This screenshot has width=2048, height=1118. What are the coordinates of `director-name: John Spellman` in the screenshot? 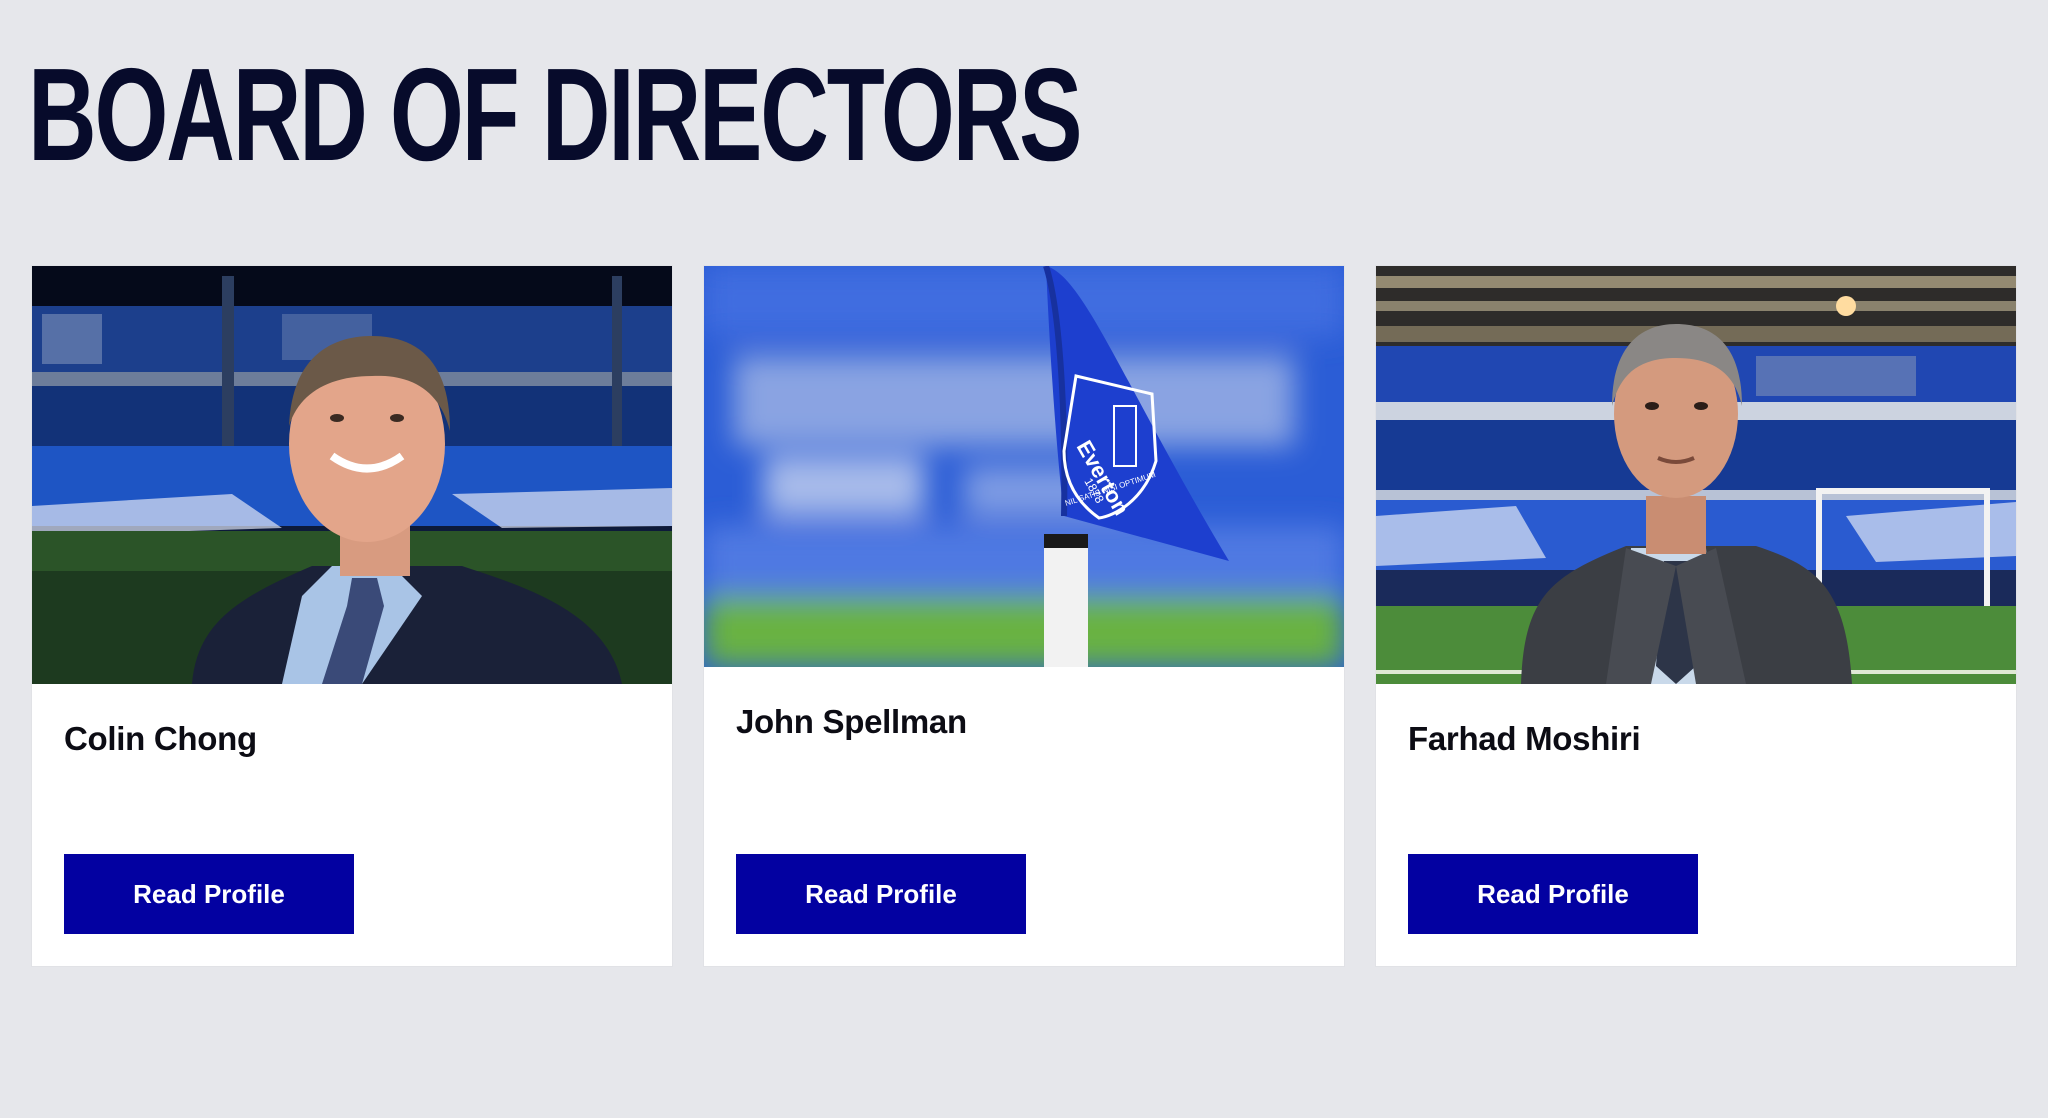 It's located at (851, 721).